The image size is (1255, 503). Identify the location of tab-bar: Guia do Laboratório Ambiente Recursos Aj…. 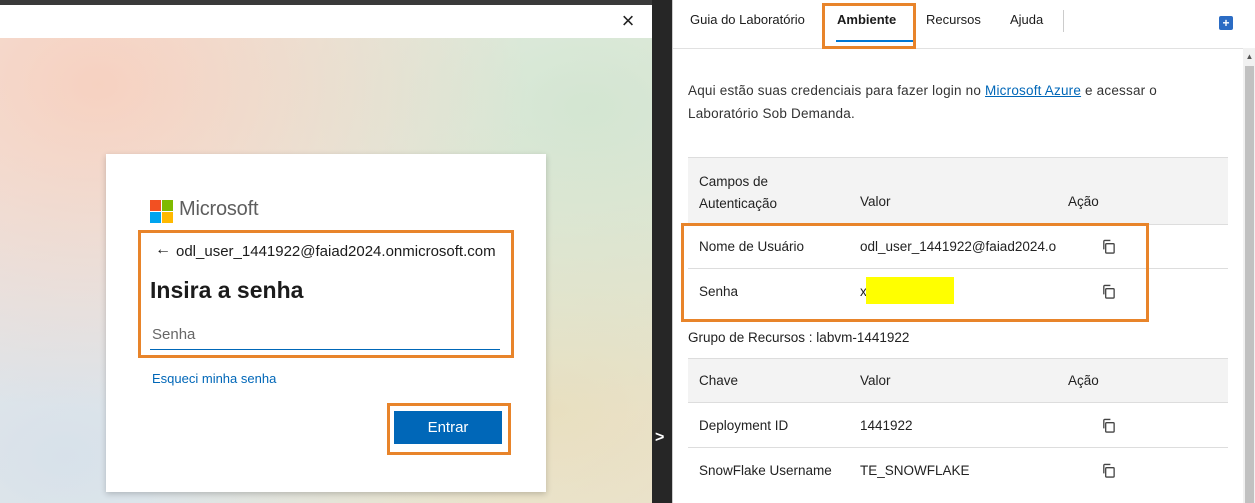
(964, 24).